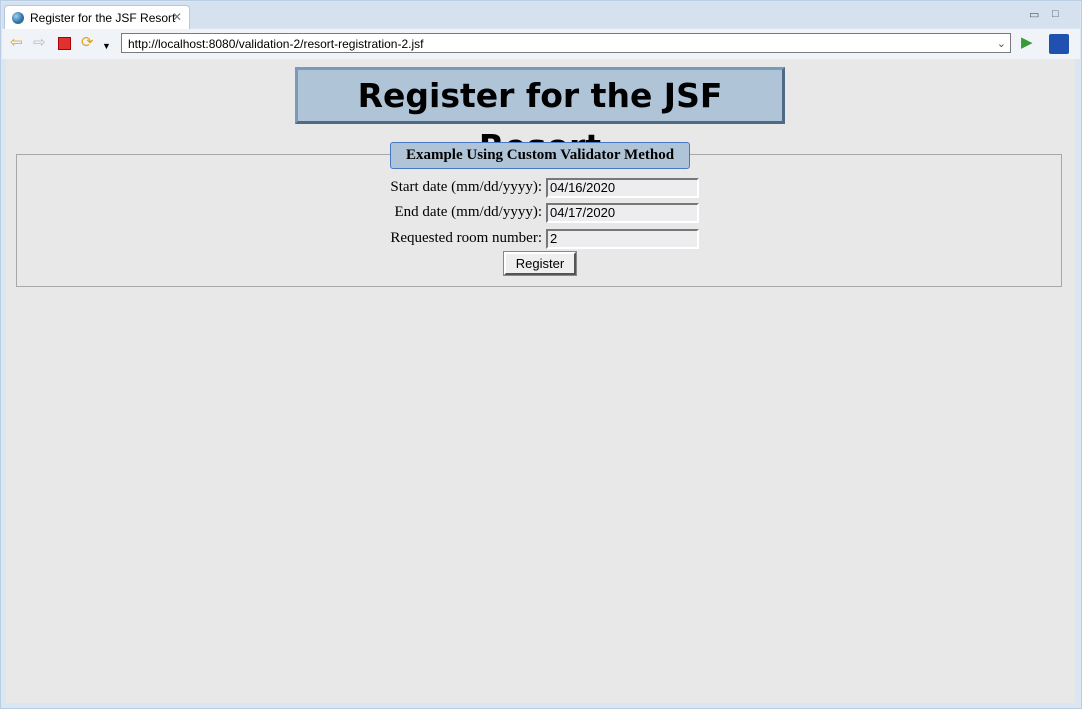 The image size is (1082, 709). I want to click on tab-title: Register for the JSF Resort, so click(103, 18).